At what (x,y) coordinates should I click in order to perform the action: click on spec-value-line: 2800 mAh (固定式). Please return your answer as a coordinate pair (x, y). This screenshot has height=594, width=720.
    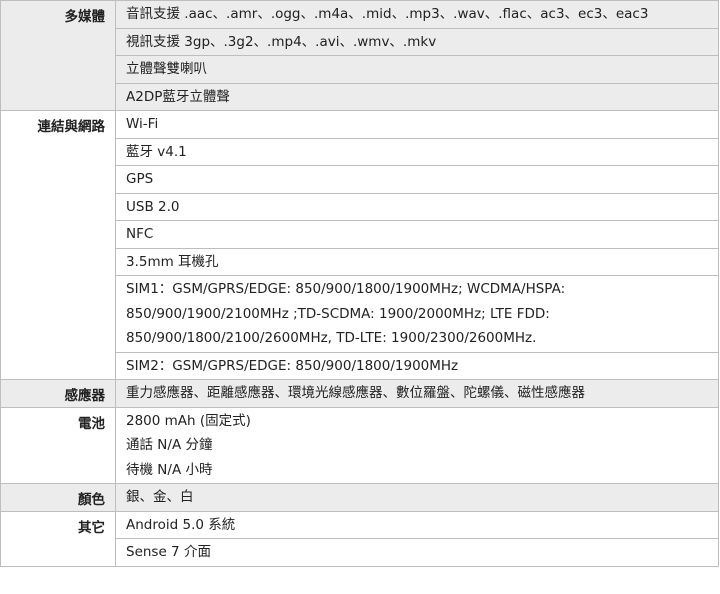
    Looking at the image, I should click on (188, 420).